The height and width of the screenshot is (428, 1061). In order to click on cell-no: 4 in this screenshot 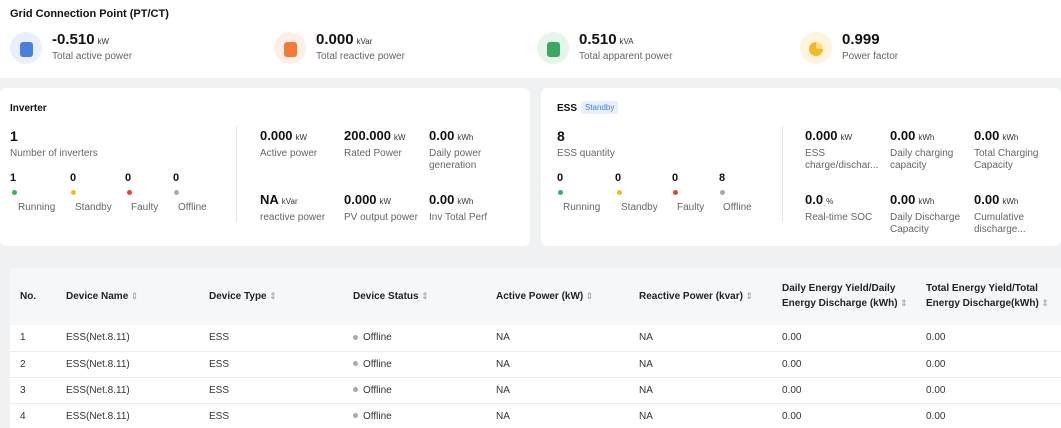, I will do `click(33, 415)`.